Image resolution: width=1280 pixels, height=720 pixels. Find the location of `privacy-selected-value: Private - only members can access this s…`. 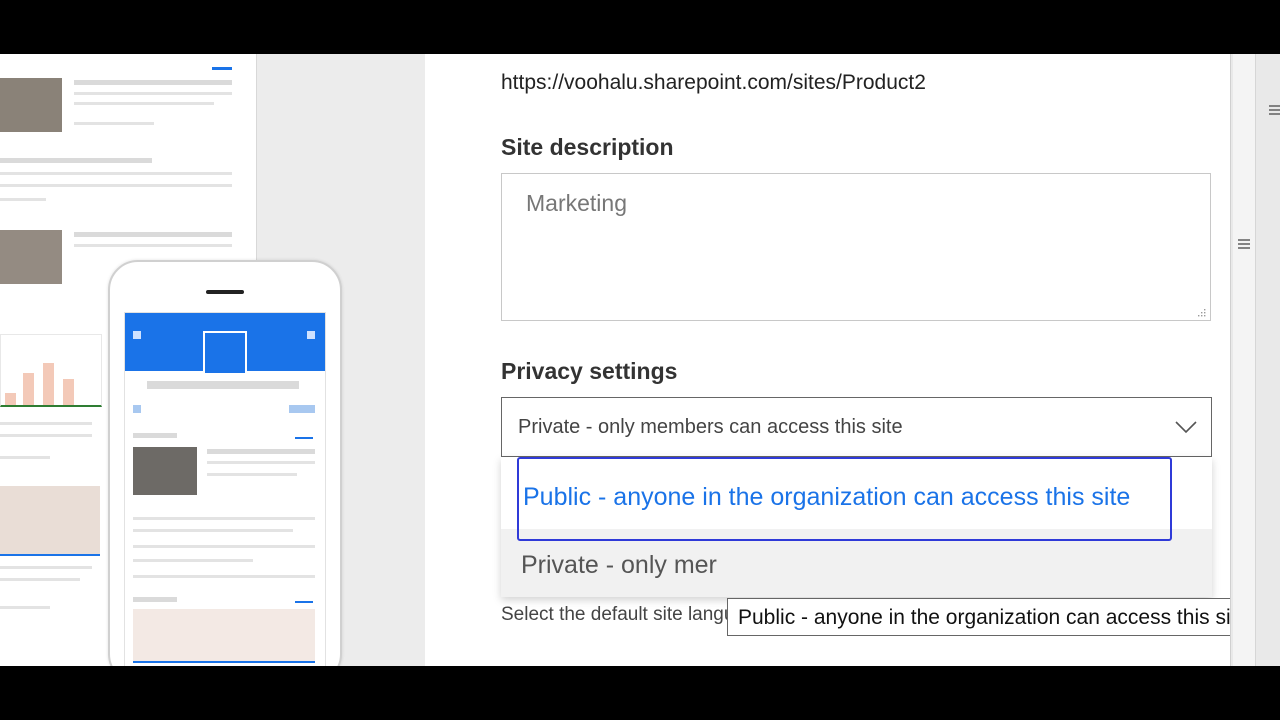

privacy-selected-value: Private - only members can access this s… is located at coordinates (710, 427).